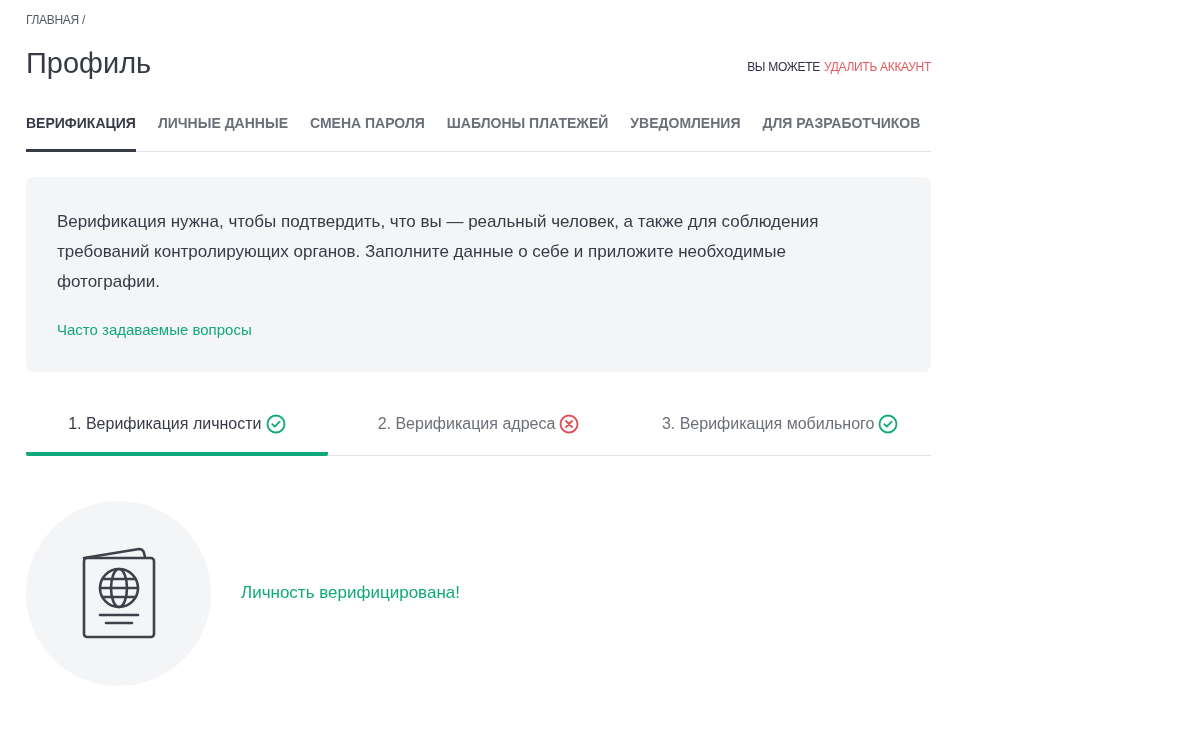 Image resolution: width=1196 pixels, height=733 pixels. Describe the element at coordinates (877, 67) in the screenshot. I see `delete-account-link: УДАЛИТЬ АККАУНТ` at that location.